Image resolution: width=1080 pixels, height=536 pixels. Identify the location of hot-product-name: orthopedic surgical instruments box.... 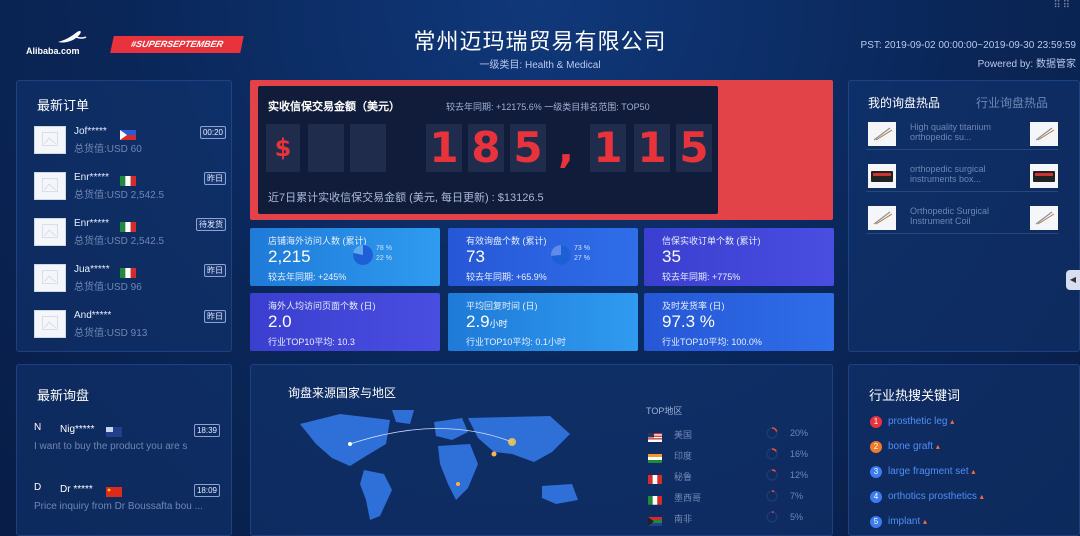
(948, 174).